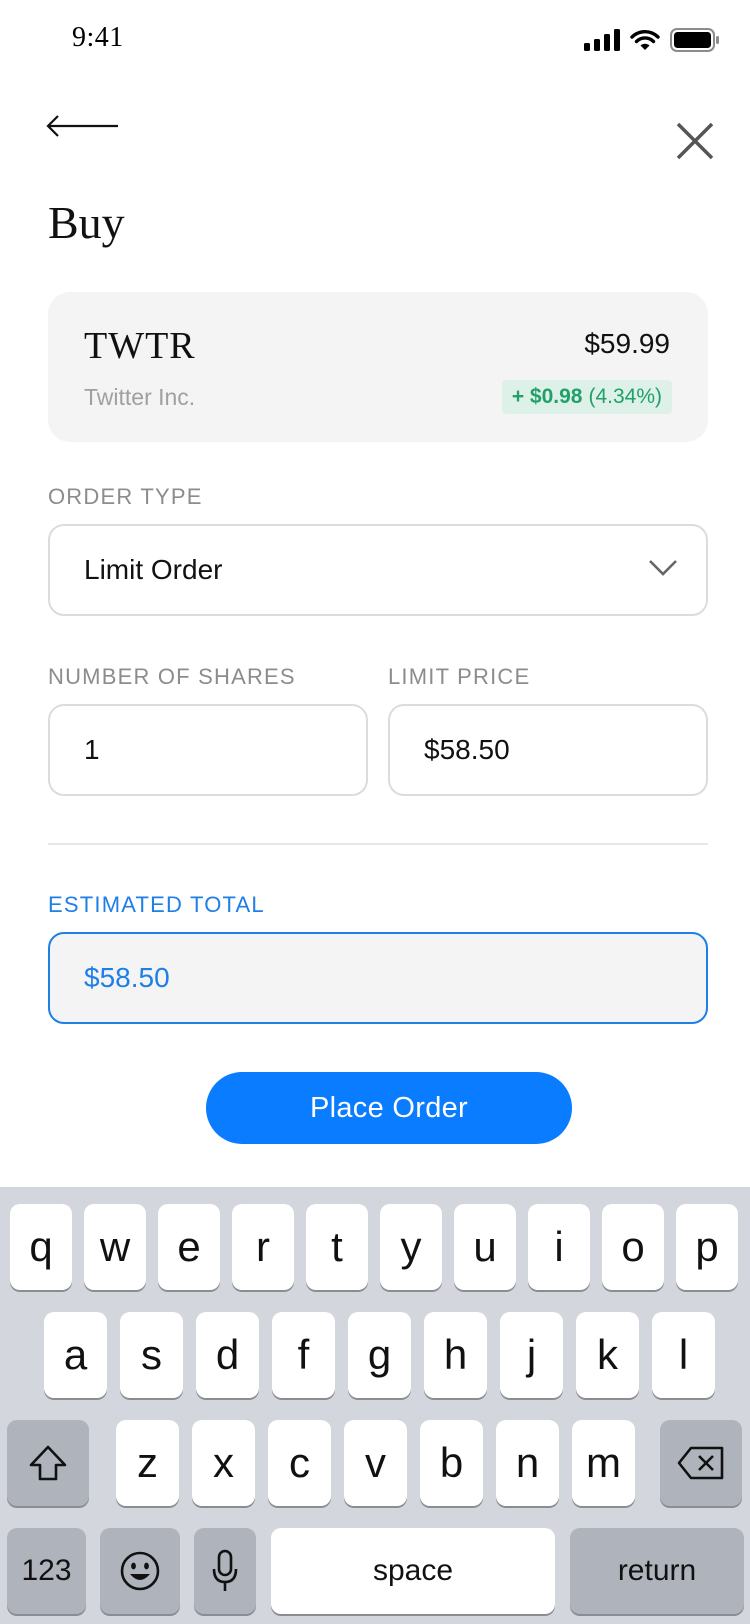 The width and height of the screenshot is (750, 1624). Describe the element at coordinates (125, 496) in the screenshot. I see `order-type-label: ORDER TYPE` at that location.